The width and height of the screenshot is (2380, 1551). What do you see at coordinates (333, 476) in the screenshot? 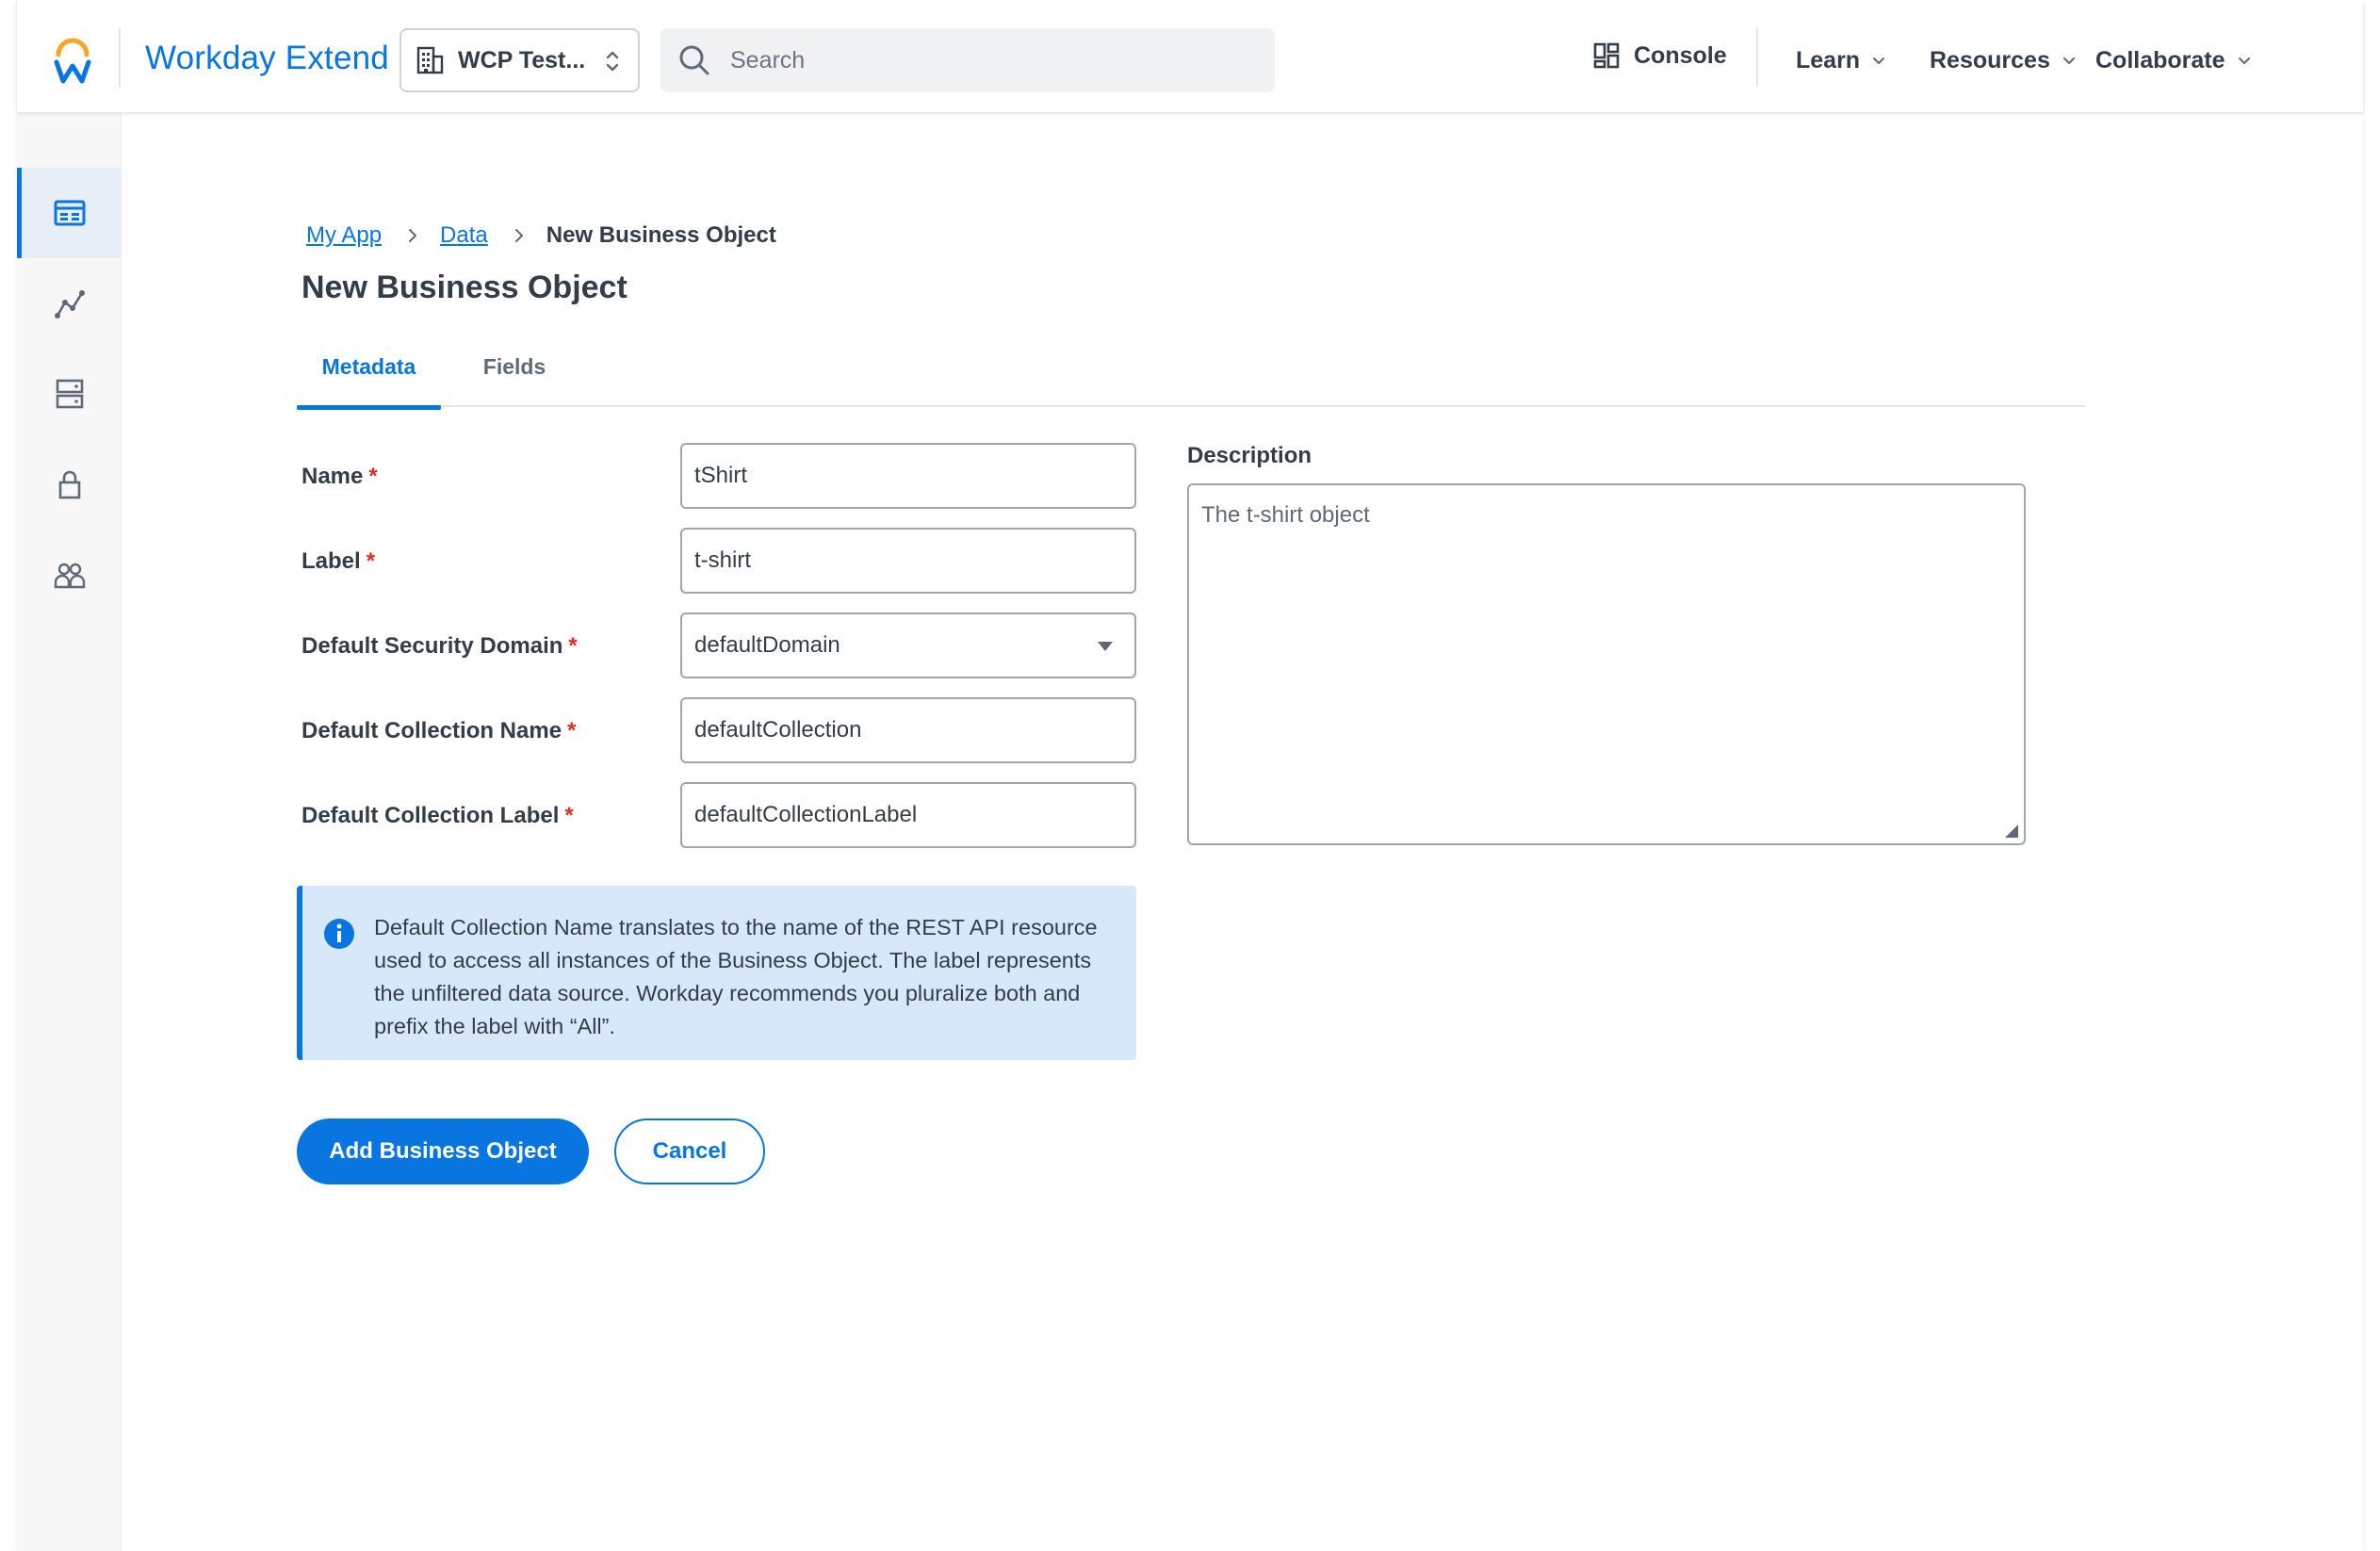
I see `name-label-text: Name` at bounding box center [333, 476].